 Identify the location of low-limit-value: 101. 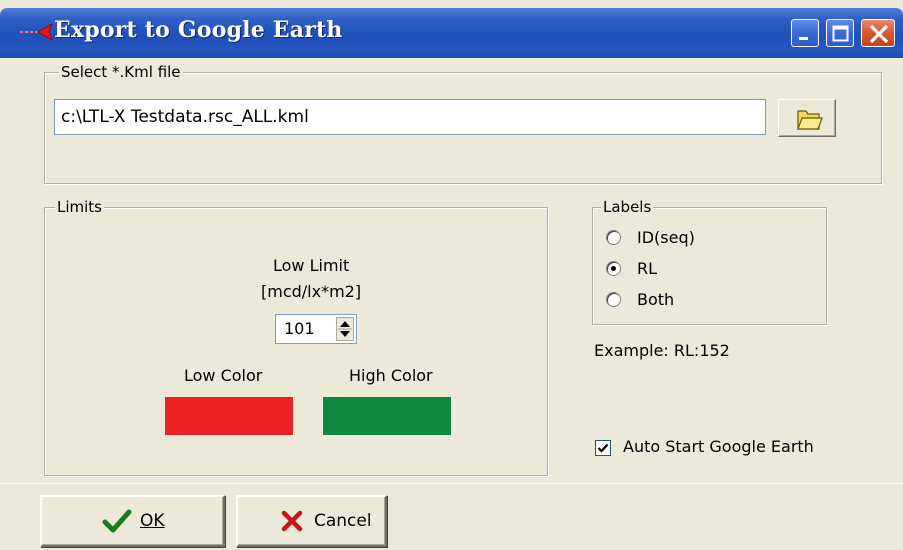
(299, 328).